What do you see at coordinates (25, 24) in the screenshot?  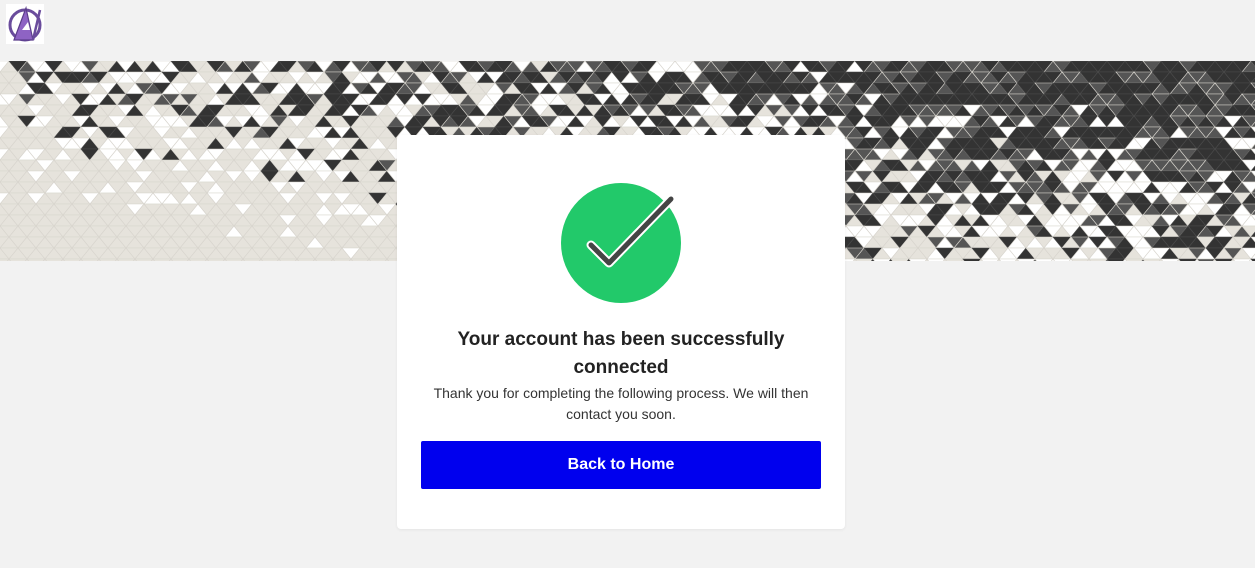 I see `avengers-logo-icon` at bounding box center [25, 24].